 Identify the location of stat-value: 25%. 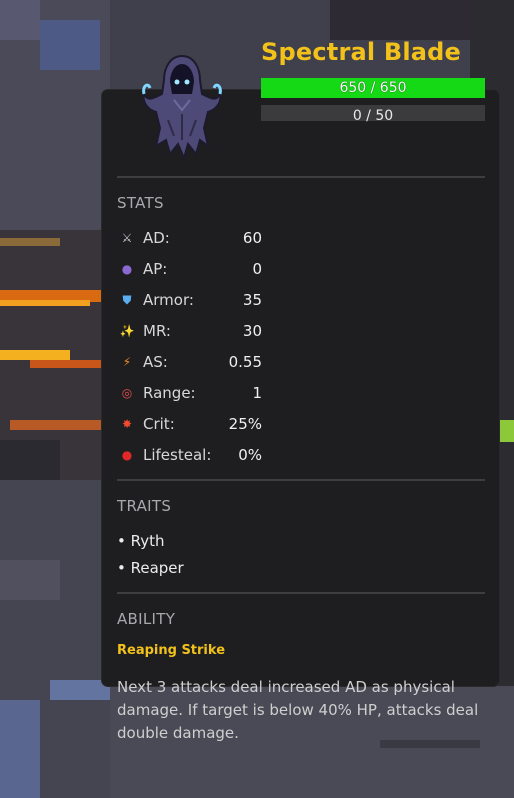
(245, 424).